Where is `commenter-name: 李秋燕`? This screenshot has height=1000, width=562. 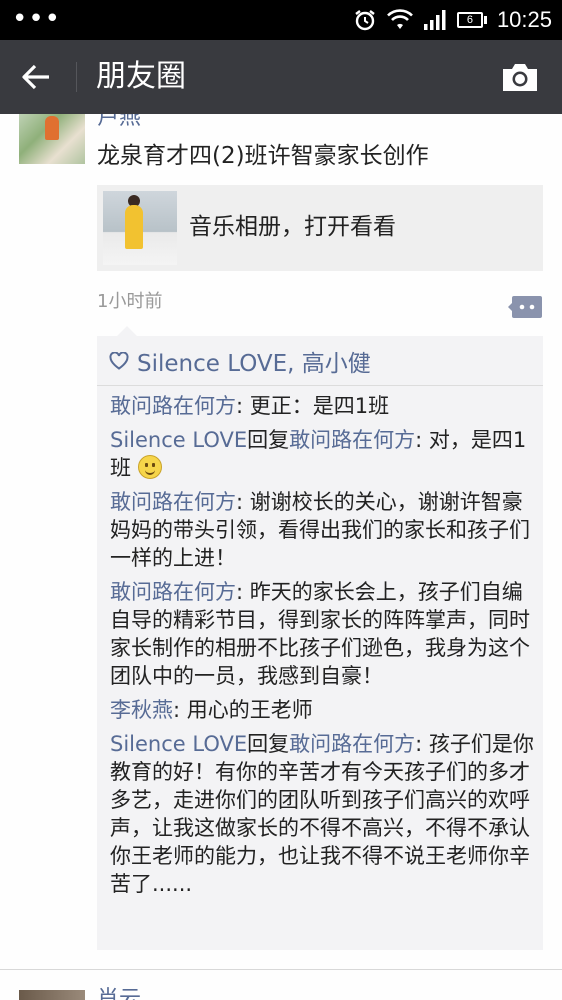
commenter-name: 李秋燕 is located at coordinates (141, 710).